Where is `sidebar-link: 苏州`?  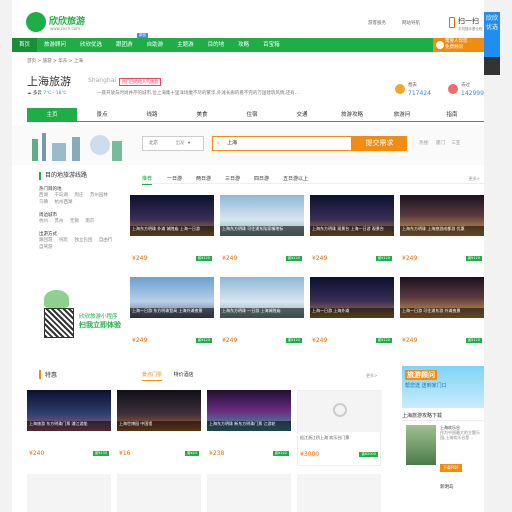
sidebar-link: 苏州 is located at coordinates (58, 221).